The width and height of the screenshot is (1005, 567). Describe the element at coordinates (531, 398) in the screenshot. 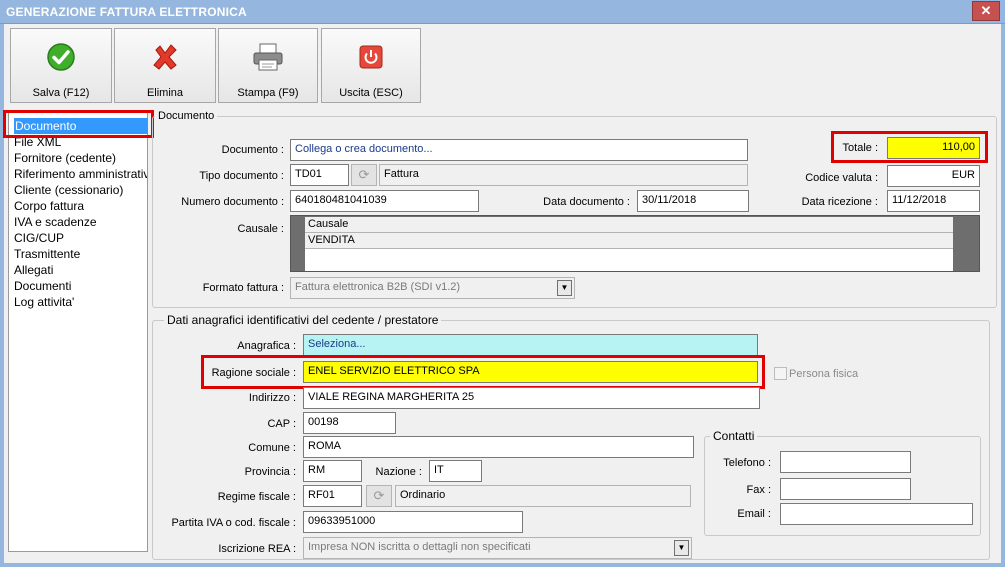

I see `indirizzo-field: VIALE REGINA MARGHERITA 25` at that location.